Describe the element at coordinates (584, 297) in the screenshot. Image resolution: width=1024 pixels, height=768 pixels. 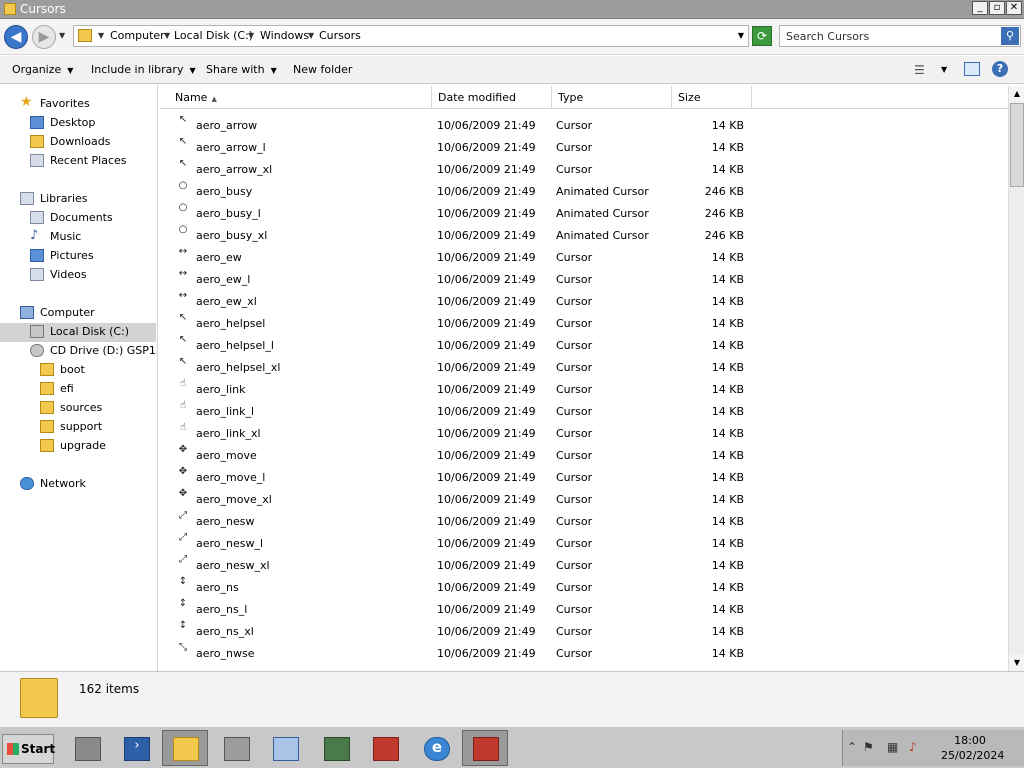
I see `file-row: ↔ aero_ew_xl 10/06/2009 21:49 Cursor 14 KB` at that location.